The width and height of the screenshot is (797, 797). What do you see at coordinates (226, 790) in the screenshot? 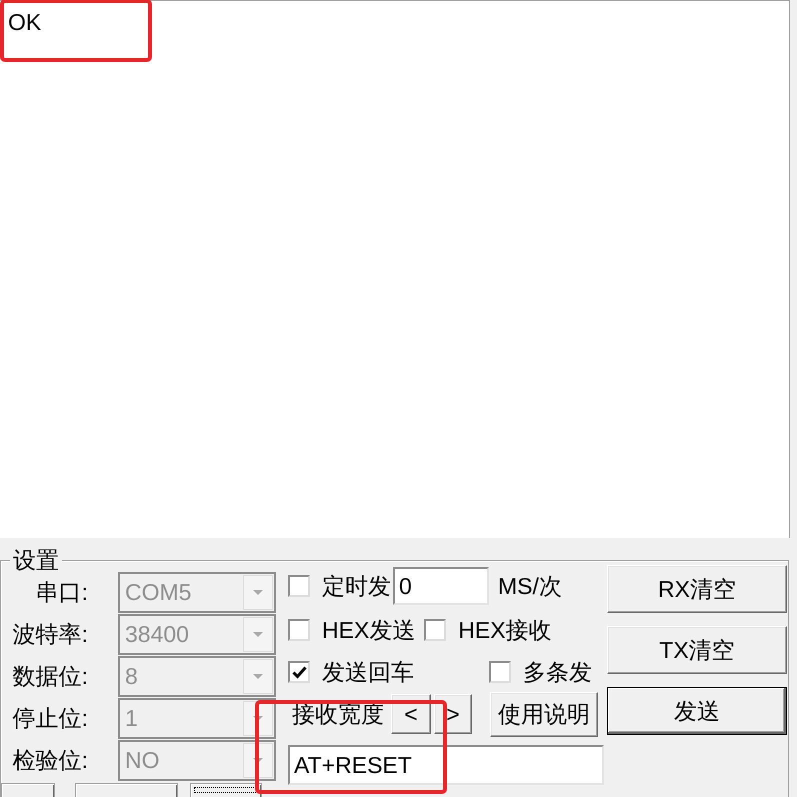
I see `button` at bounding box center [226, 790].